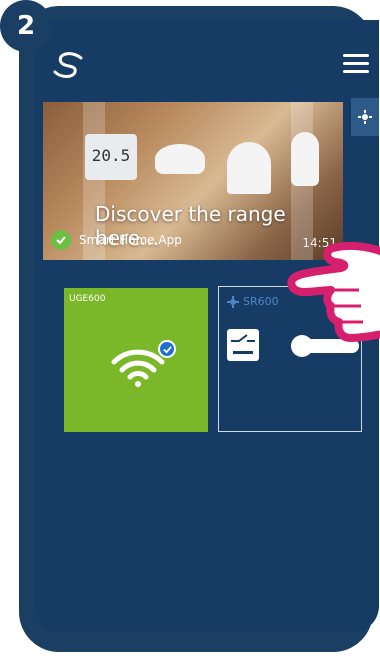 Image resolution: width=380 pixels, height=658 pixels. I want to click on gateway-tile: UGE600, so click(136, 360).